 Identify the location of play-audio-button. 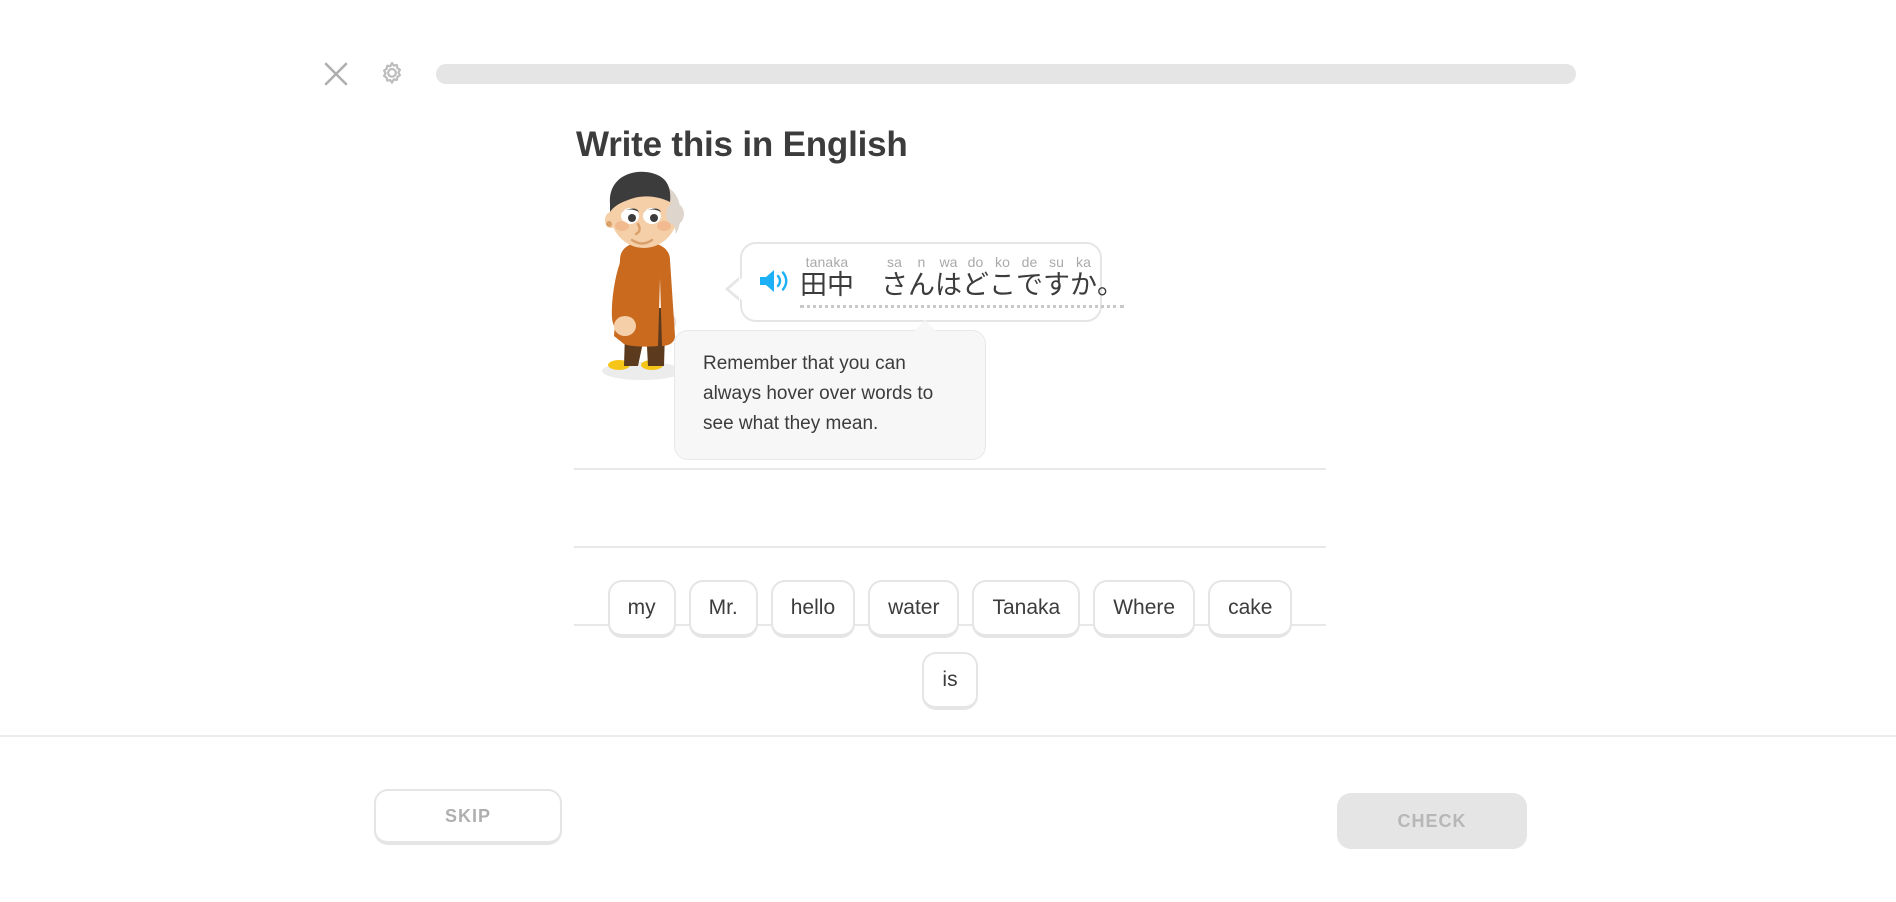
(773, 281).